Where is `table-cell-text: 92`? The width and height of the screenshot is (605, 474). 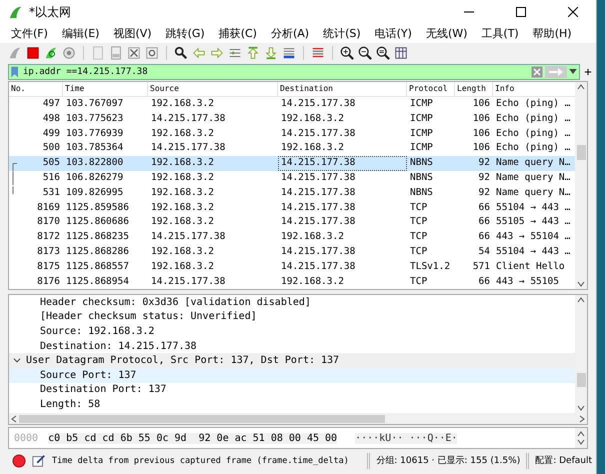 table-cell-text: 92 is located at coordinates (484, 177).